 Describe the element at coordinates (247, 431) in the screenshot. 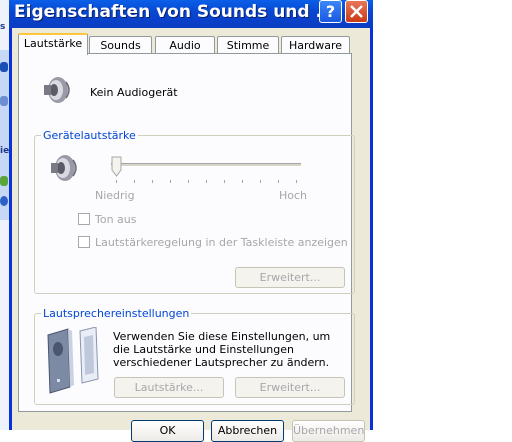

I see `cancel-button: Abbrechen` at that location.